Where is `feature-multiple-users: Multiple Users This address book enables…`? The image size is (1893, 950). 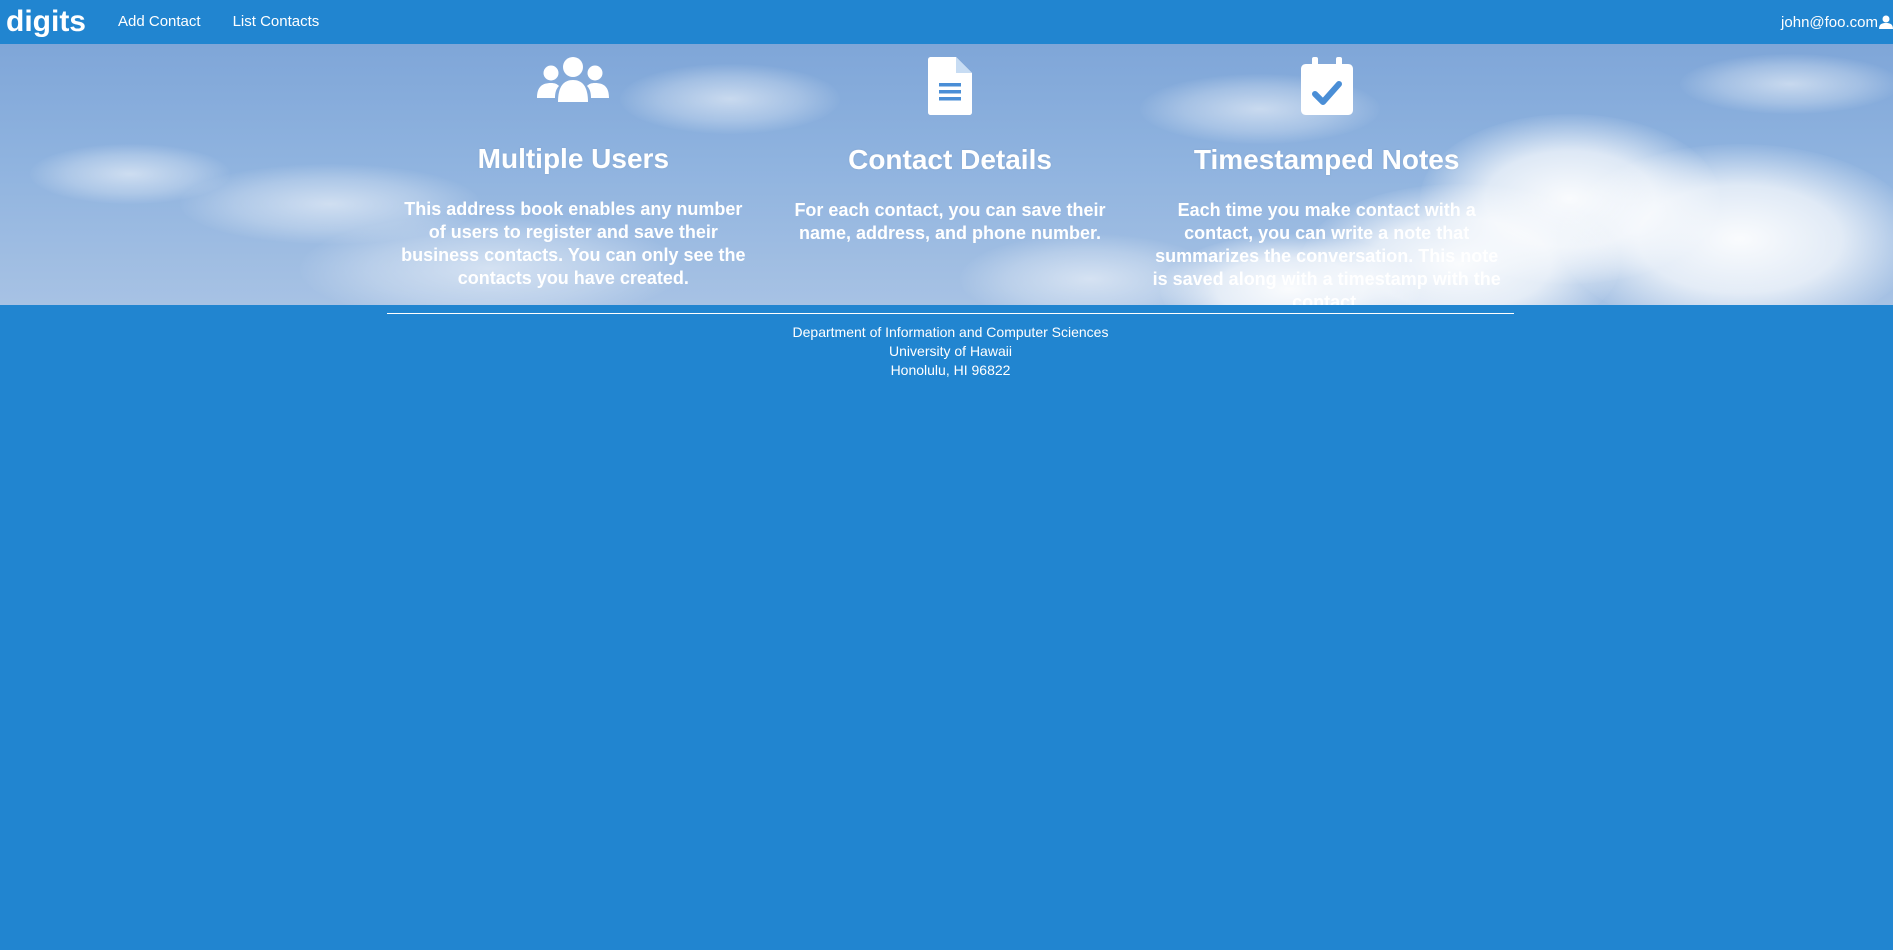
feature-multiple-users: Multiple Users This address book enables… is located at coordinates (573, 174).